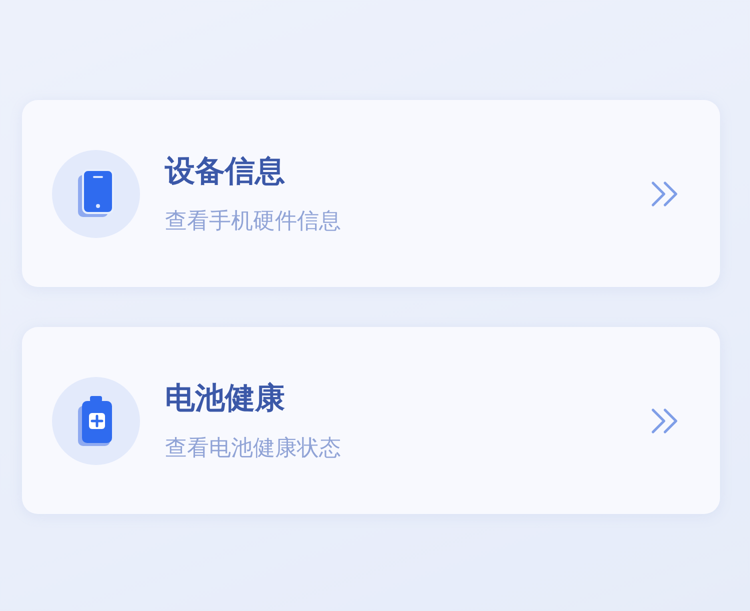 The height and width of the screenshot is (611, 750). What do you see at coordinates (253, 222) in the screenshot?
I see `card-subtitle: 查看手机硬件信息` at bounding box center [253, 222].